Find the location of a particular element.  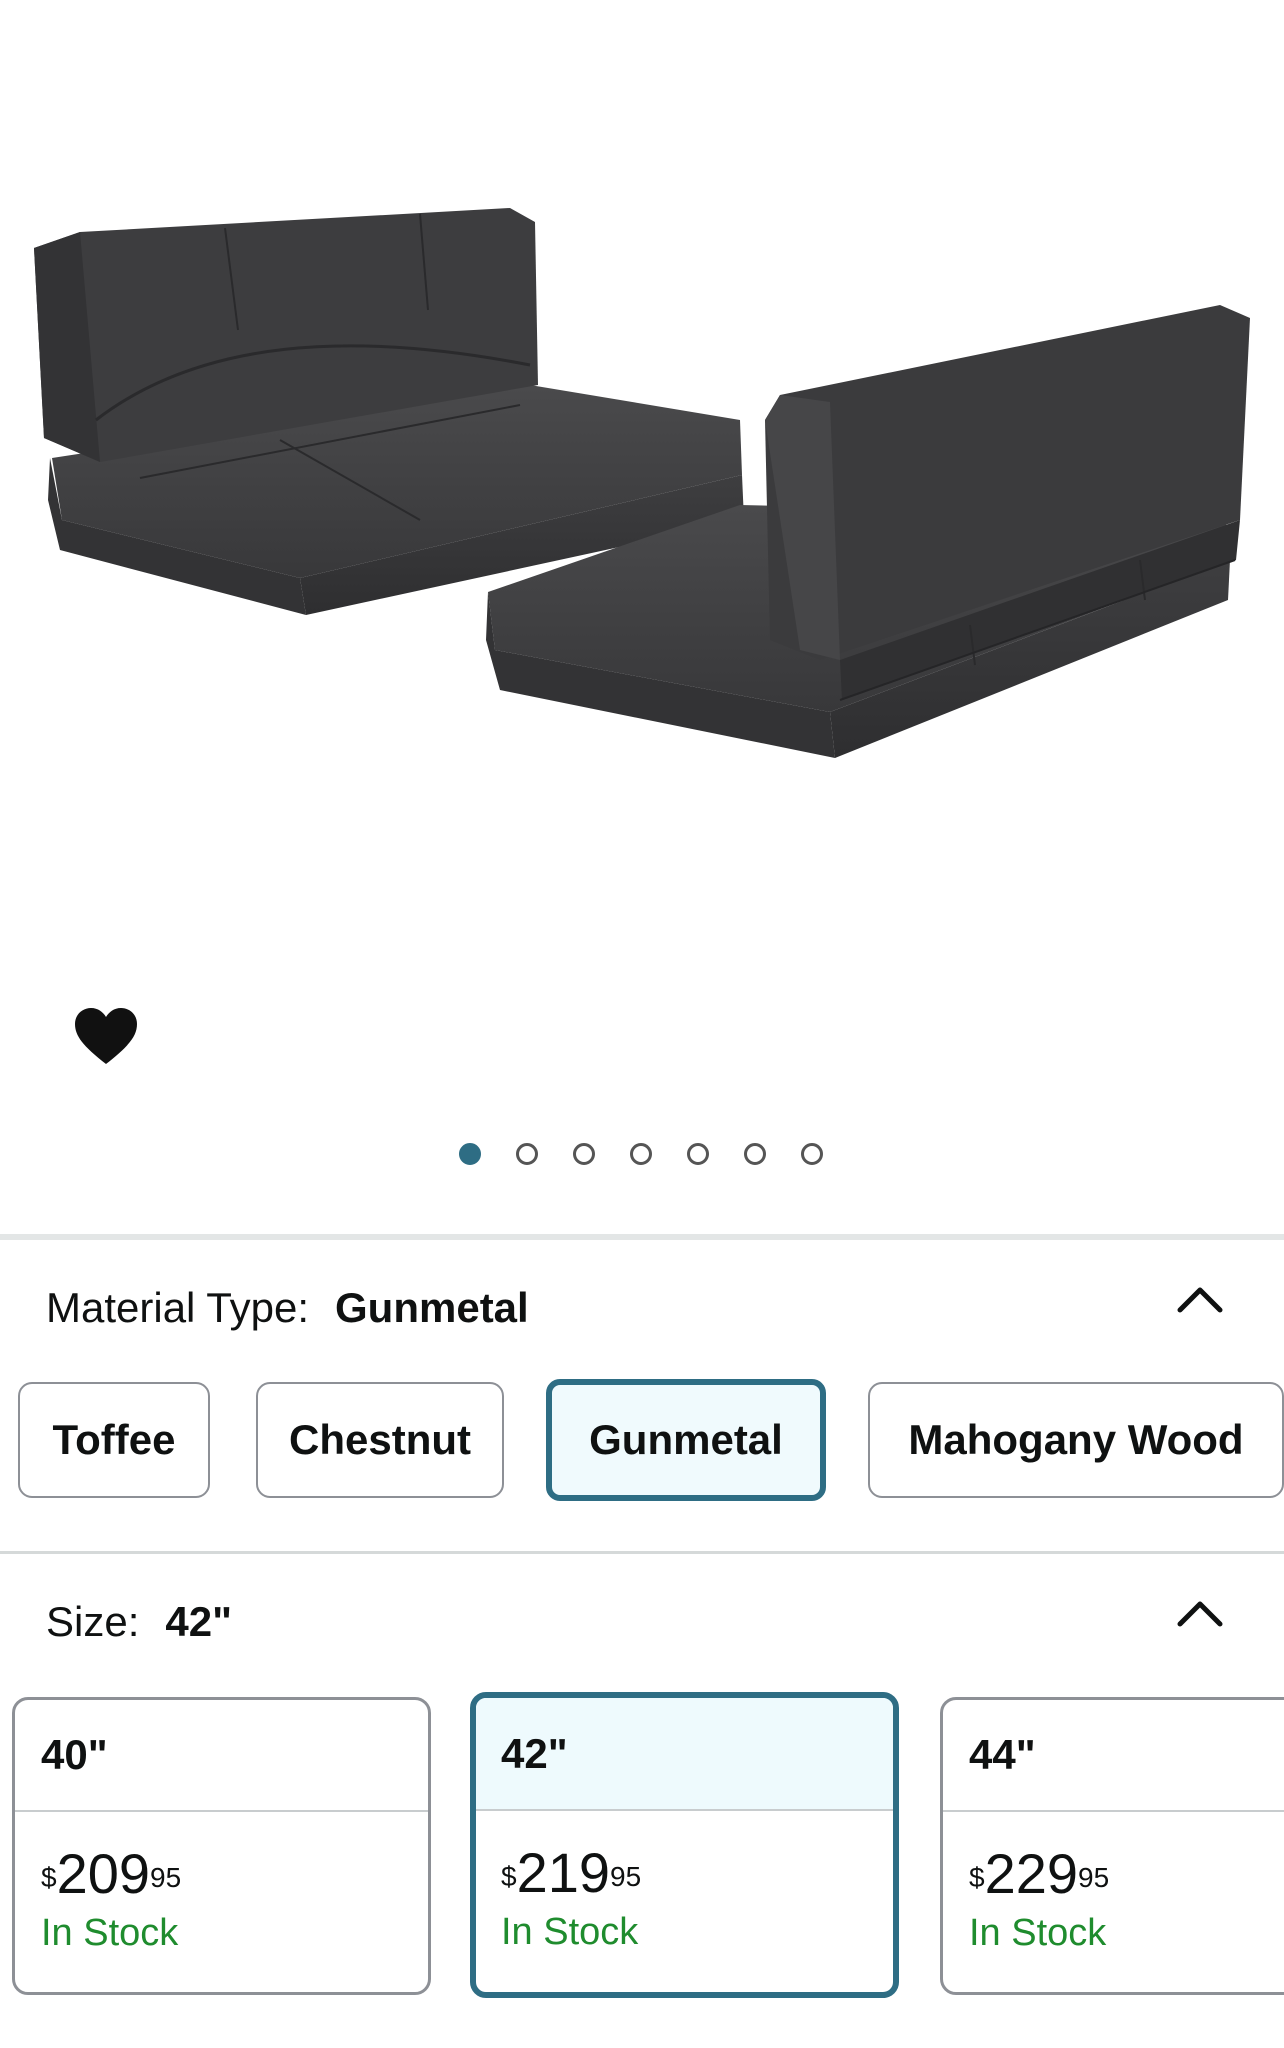

size-option-42: 42" $21995 In Stock is located at coordinates (684, 1845).